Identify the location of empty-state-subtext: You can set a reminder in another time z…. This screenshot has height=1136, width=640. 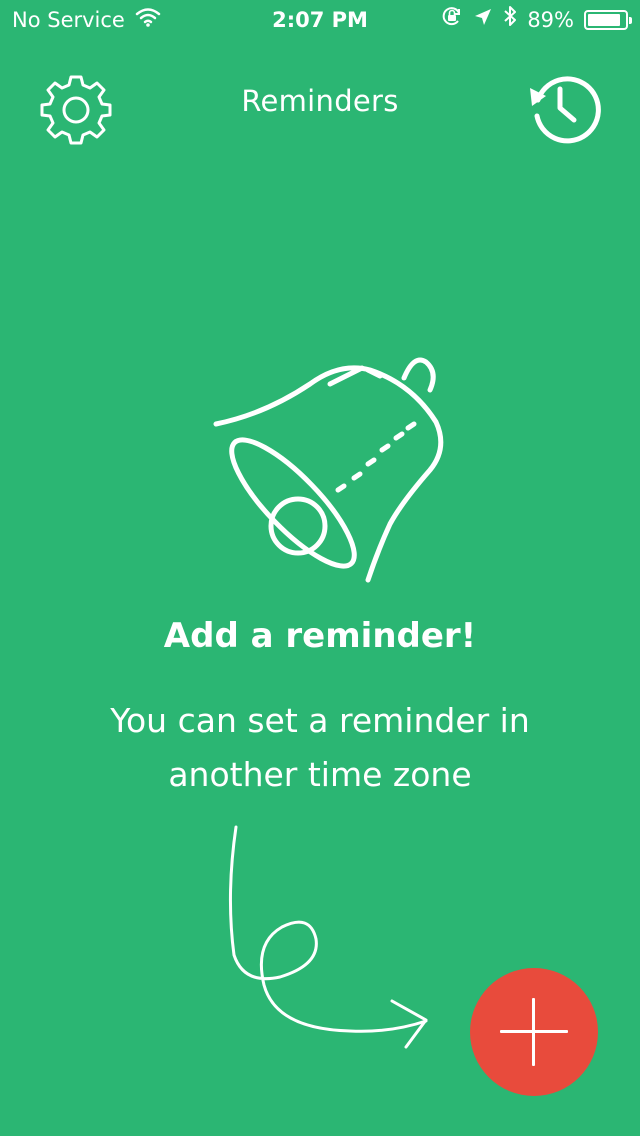
(320, 747).